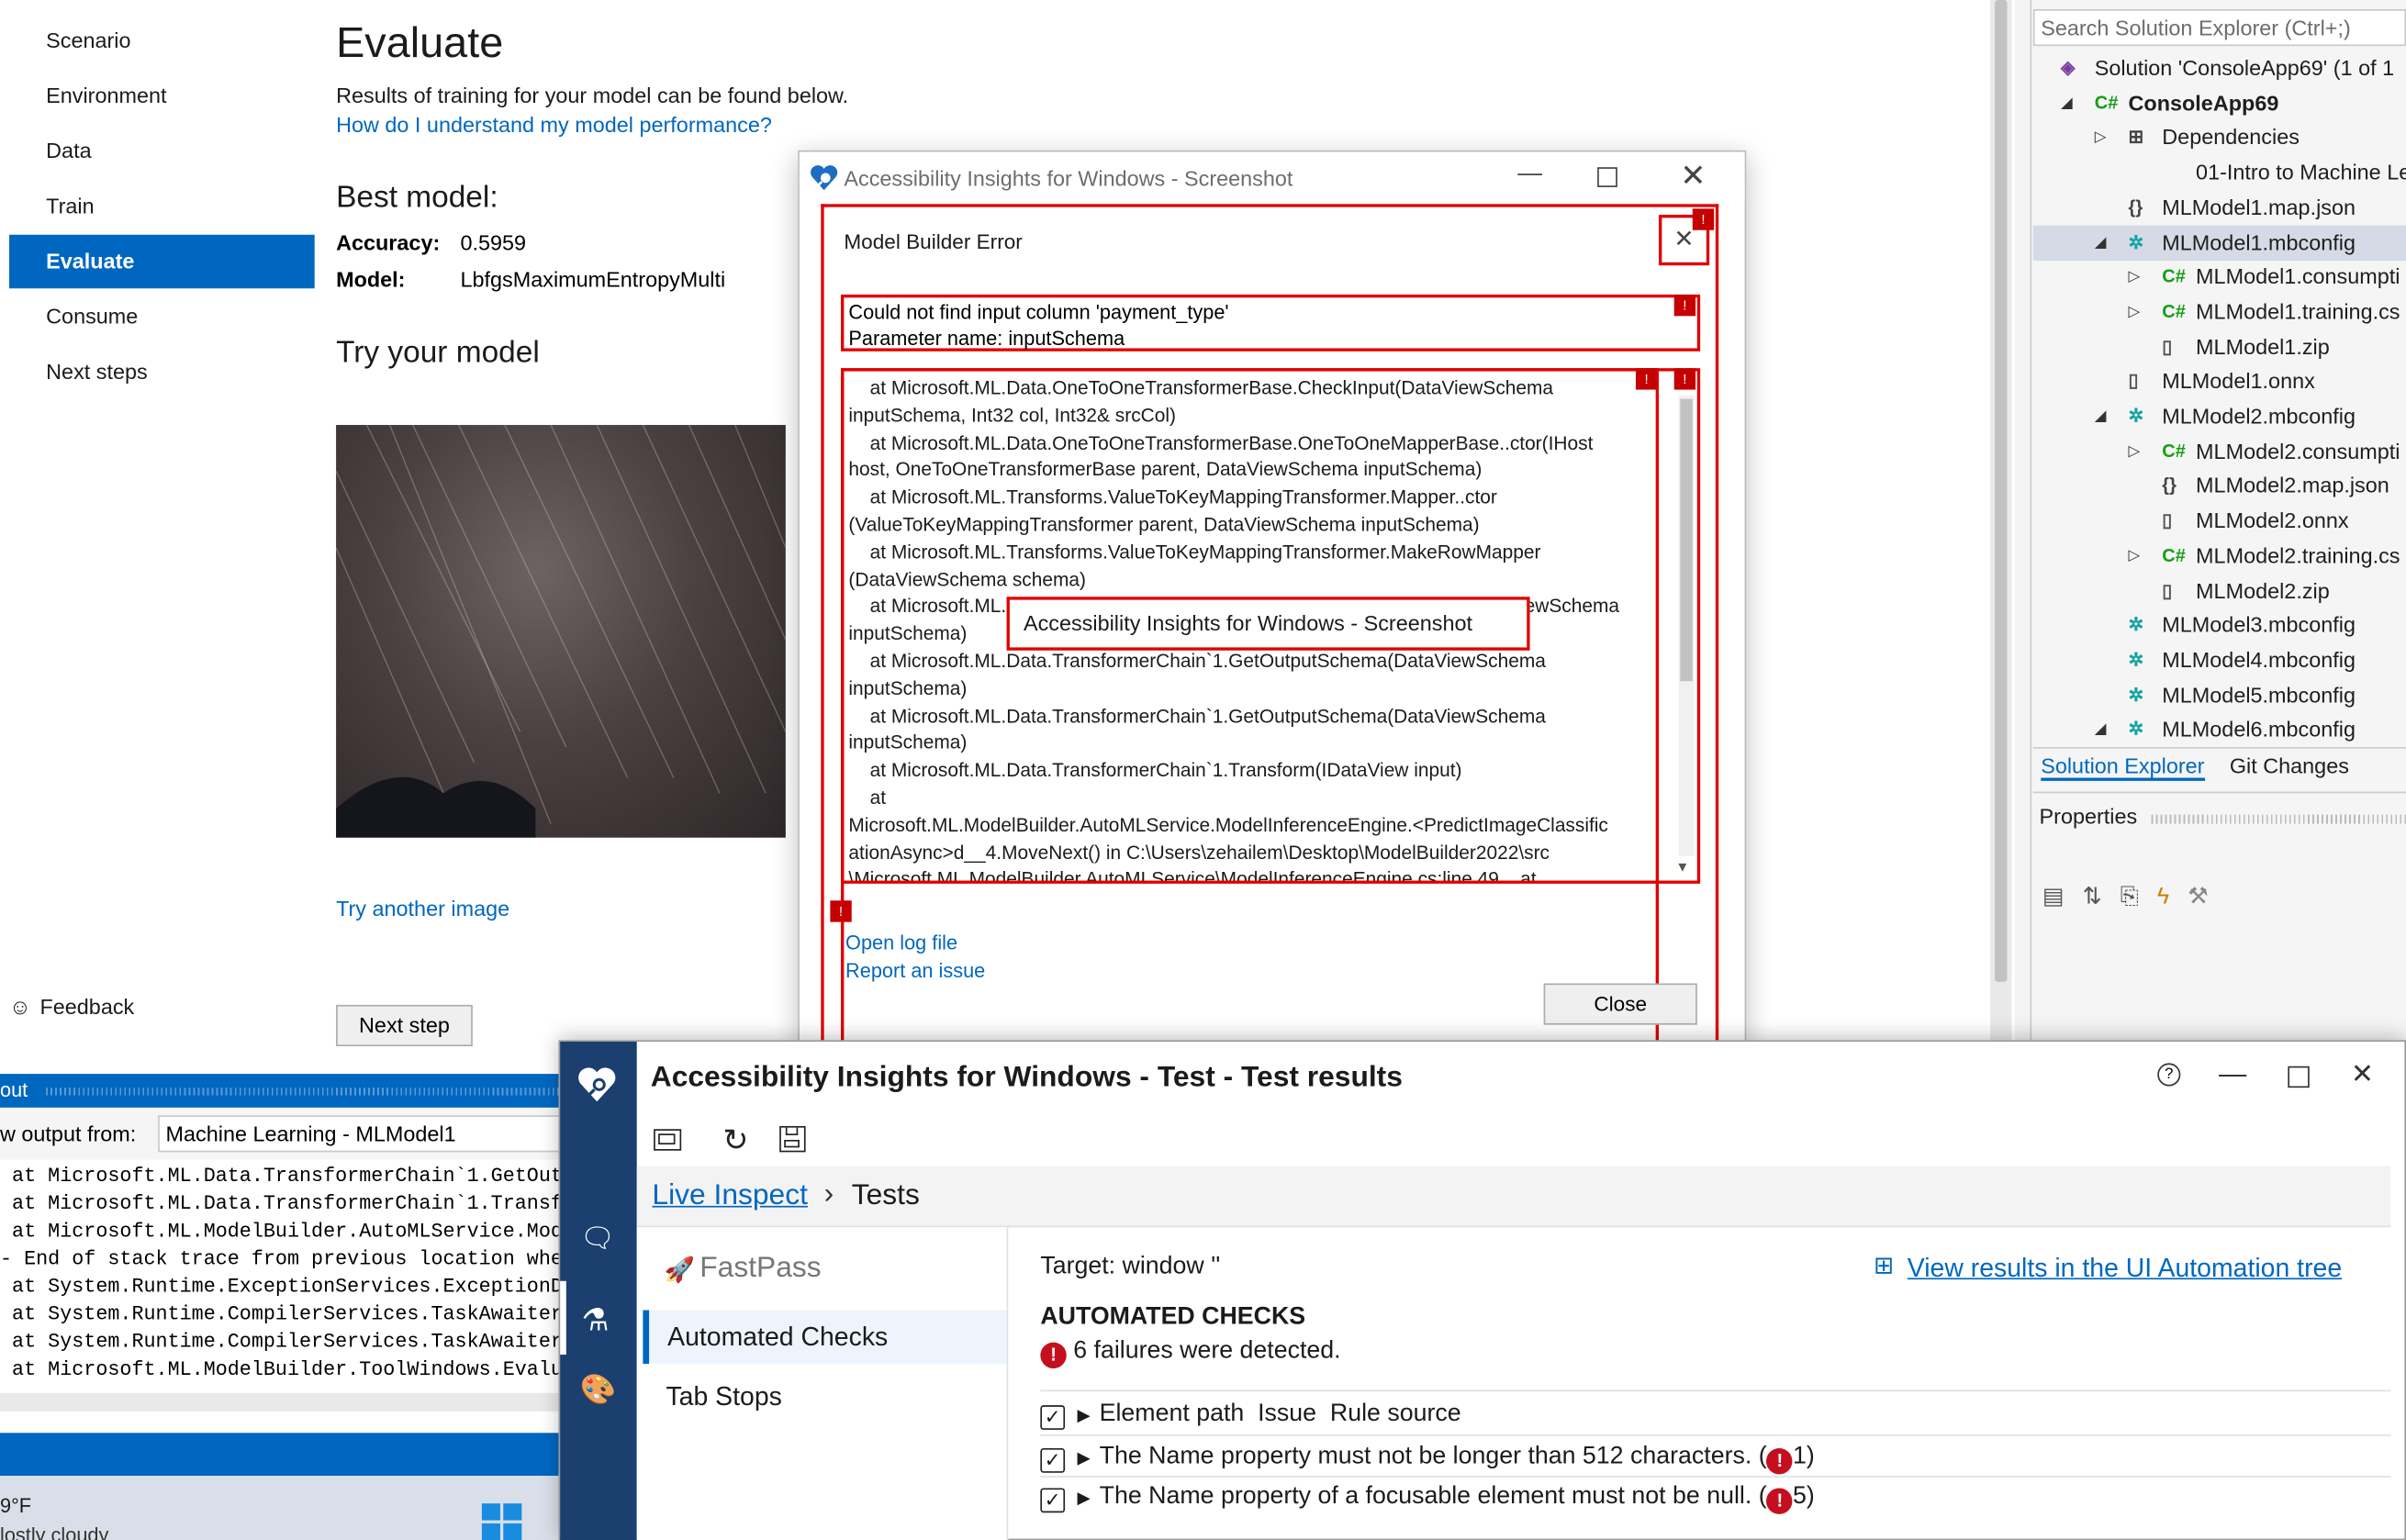 This screenshot has width=2406, height=1540. I want to click on wrench-icon: ⚒, so click(2207, 897).